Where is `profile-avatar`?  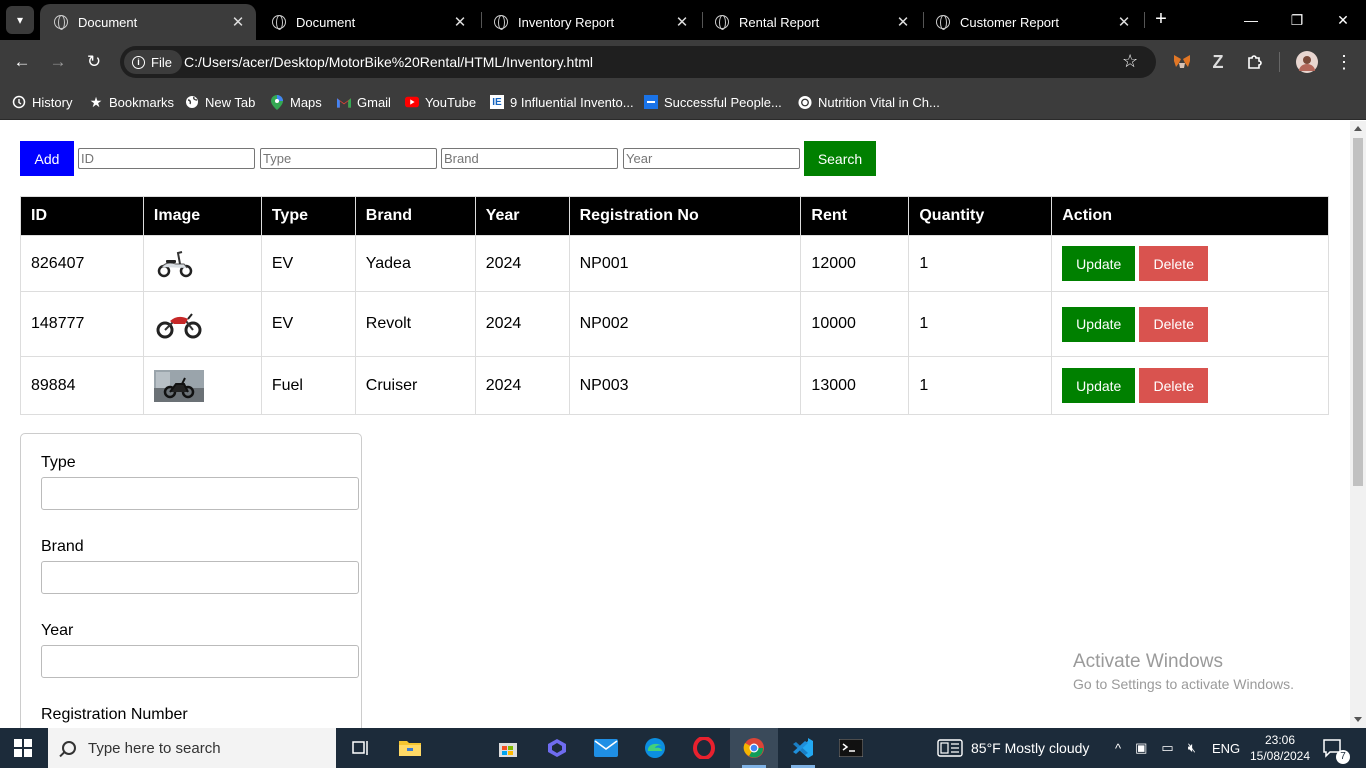 profile-avatar is located at coordinates (1307, 62).